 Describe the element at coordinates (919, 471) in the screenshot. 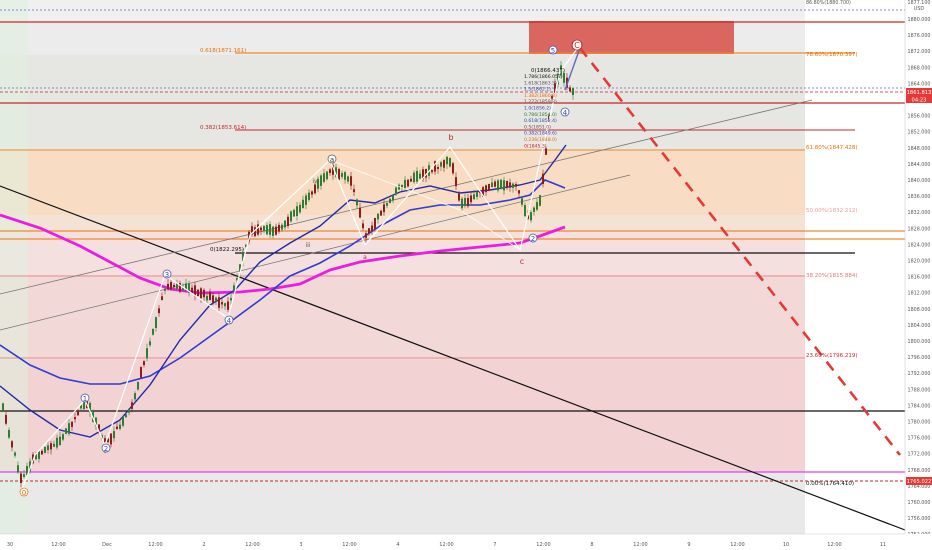

I see `price-tick-label: 1768.000` at that location.